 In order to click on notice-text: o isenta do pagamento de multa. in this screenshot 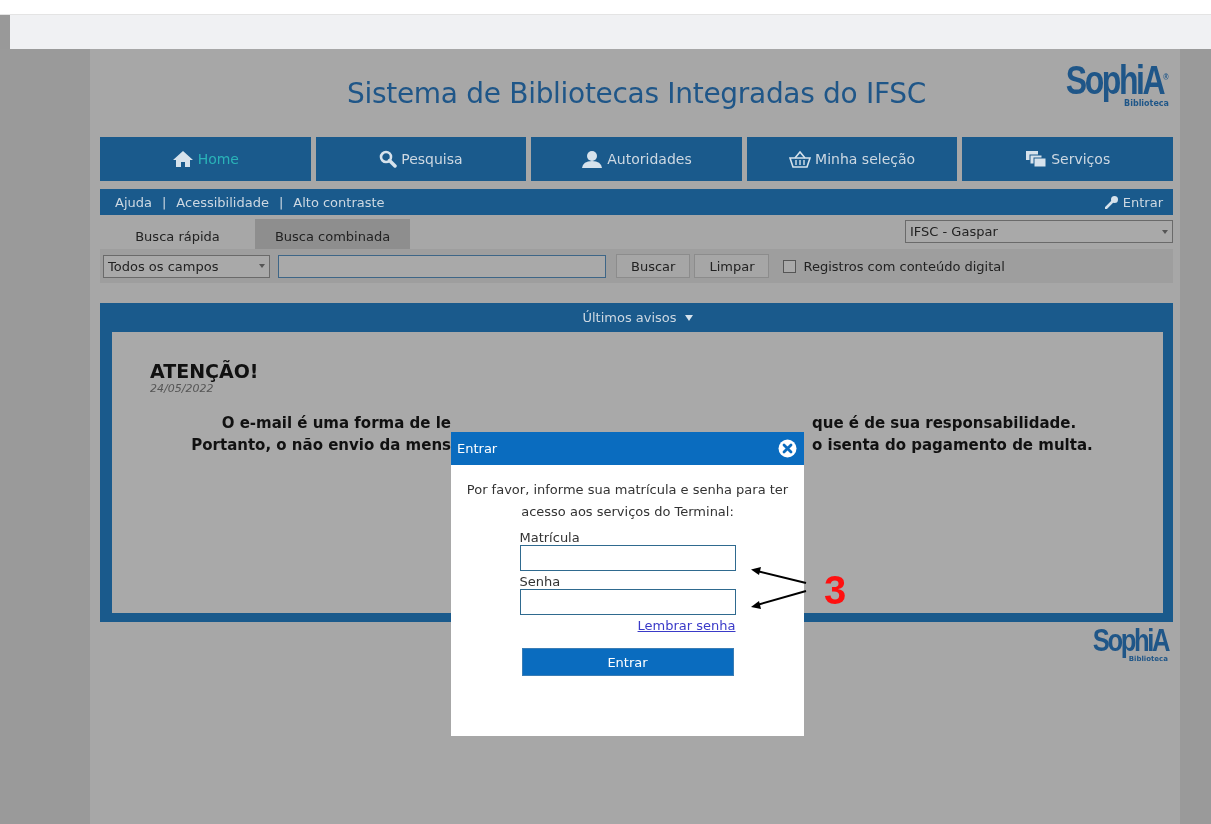, I will do `click(953, 445)`.